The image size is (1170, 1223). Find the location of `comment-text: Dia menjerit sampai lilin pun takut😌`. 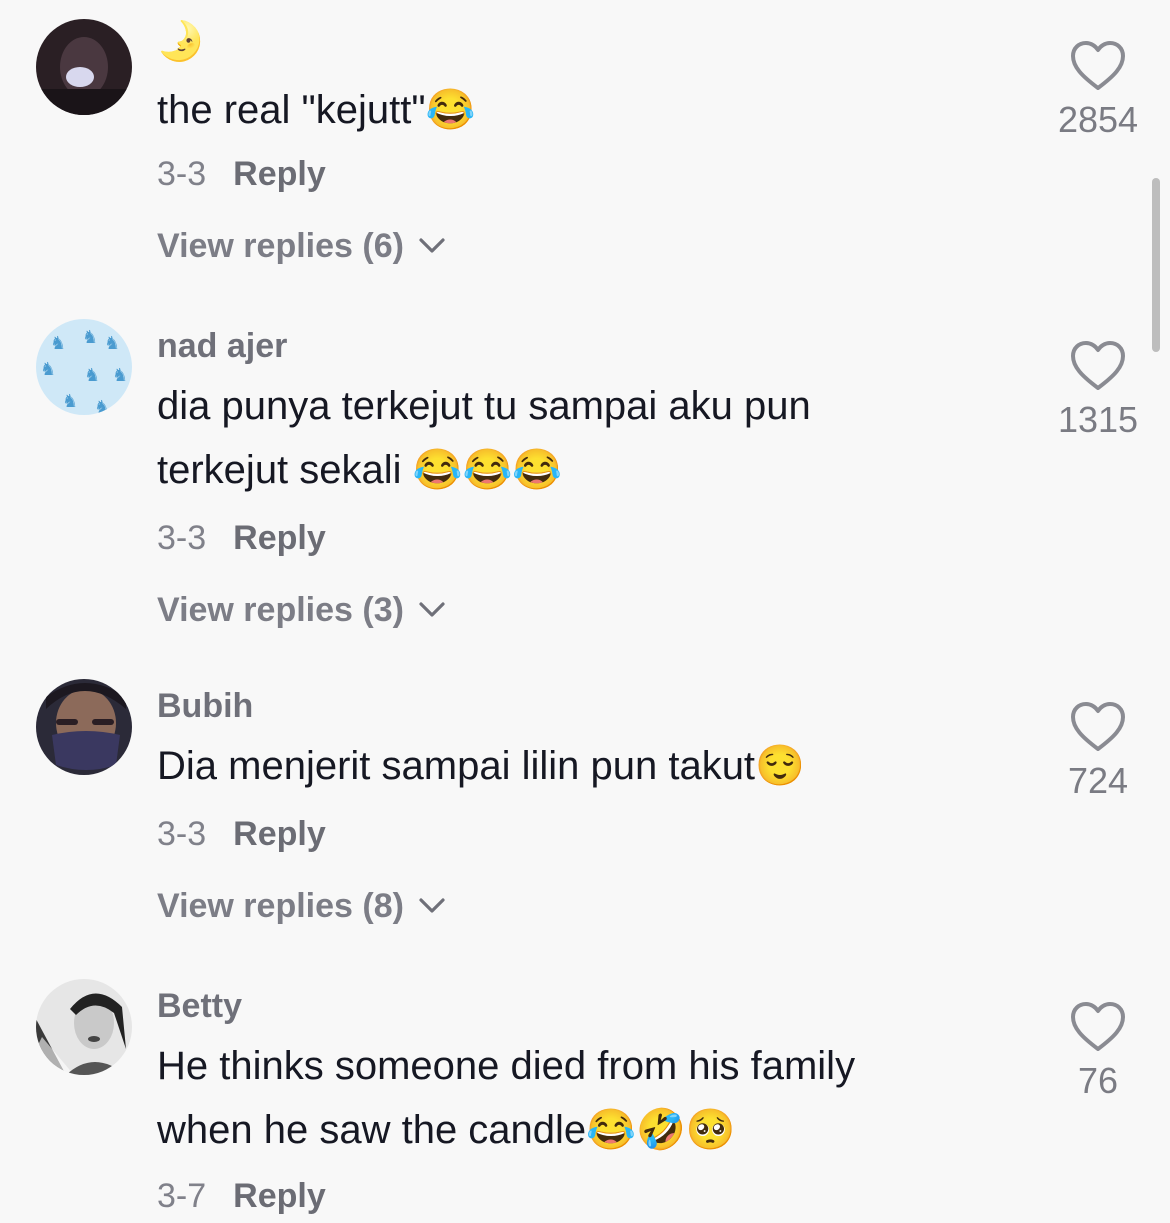

comment-text: Dia menjerit sampai lilin pun takut😌 is located at coordinates (481, 766).